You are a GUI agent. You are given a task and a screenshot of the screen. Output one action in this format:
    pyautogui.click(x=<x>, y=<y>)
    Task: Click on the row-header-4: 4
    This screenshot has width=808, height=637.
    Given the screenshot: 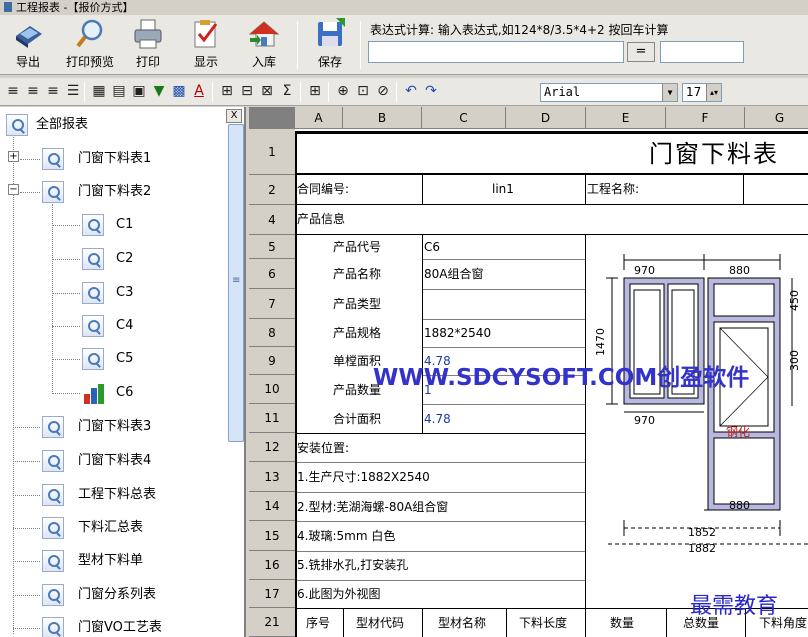 What is the action you would take?
    pyautogui.click(x=272, y=220)
    